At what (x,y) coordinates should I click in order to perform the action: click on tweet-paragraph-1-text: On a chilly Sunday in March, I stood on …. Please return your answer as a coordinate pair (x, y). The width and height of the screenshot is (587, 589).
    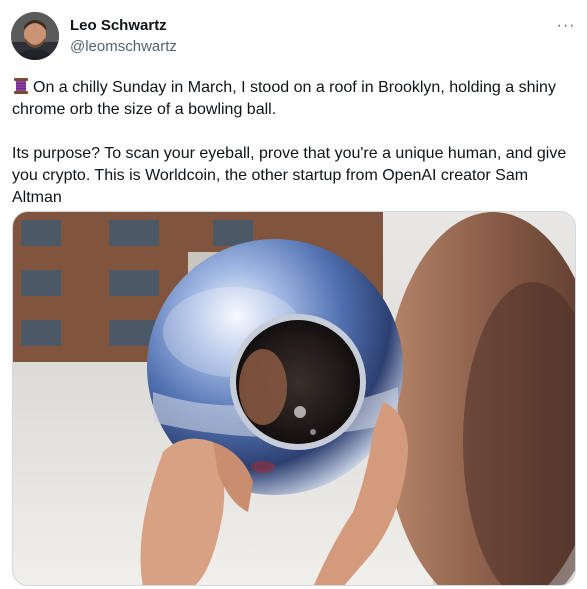
    Looking at the image, I should click on (284, 98).